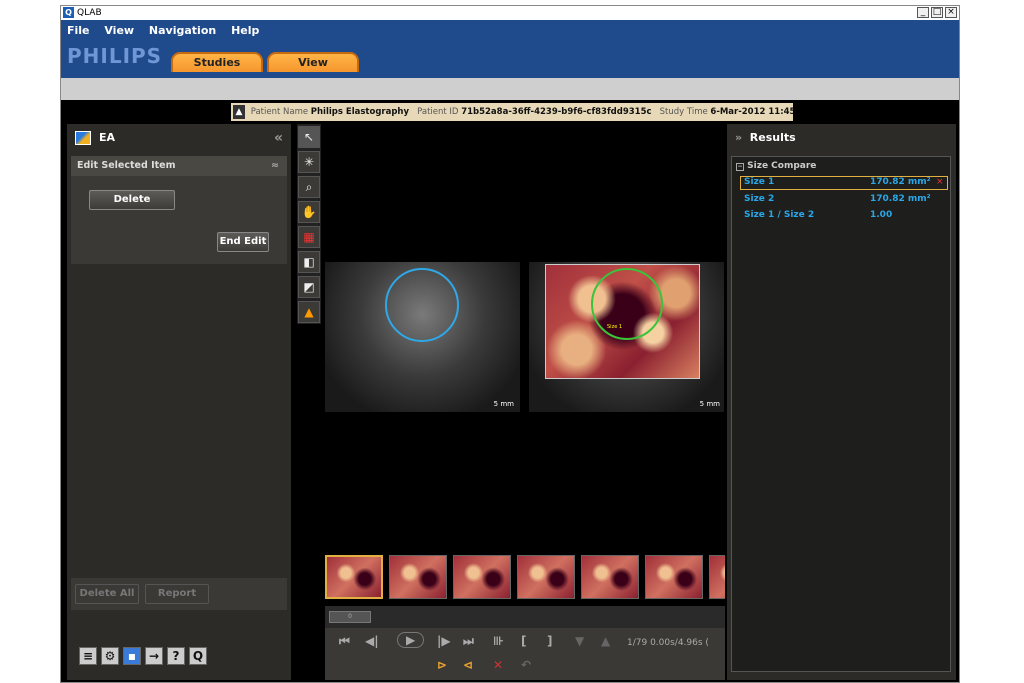 This screenshot has height=683, width=1024. What do you see at coordinates (503, 404) in the screenshot?
I see `scale-label-left: 5 mm` at bounding box center [503, 404].